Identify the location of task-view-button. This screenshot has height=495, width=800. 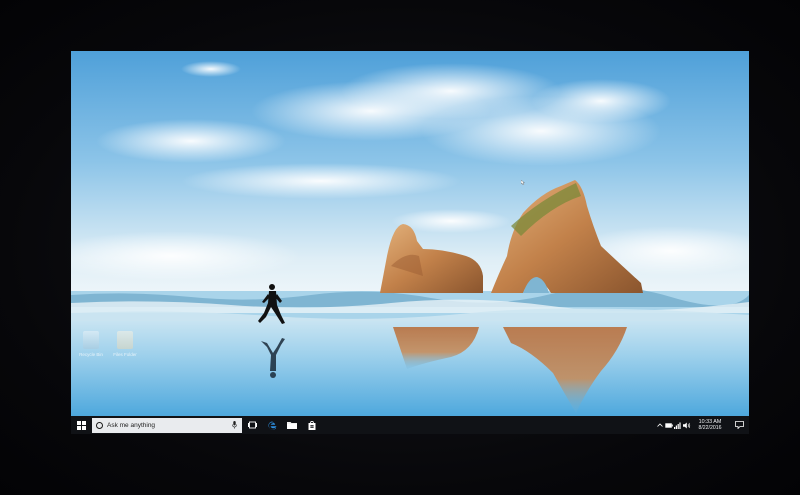
(252, 425).